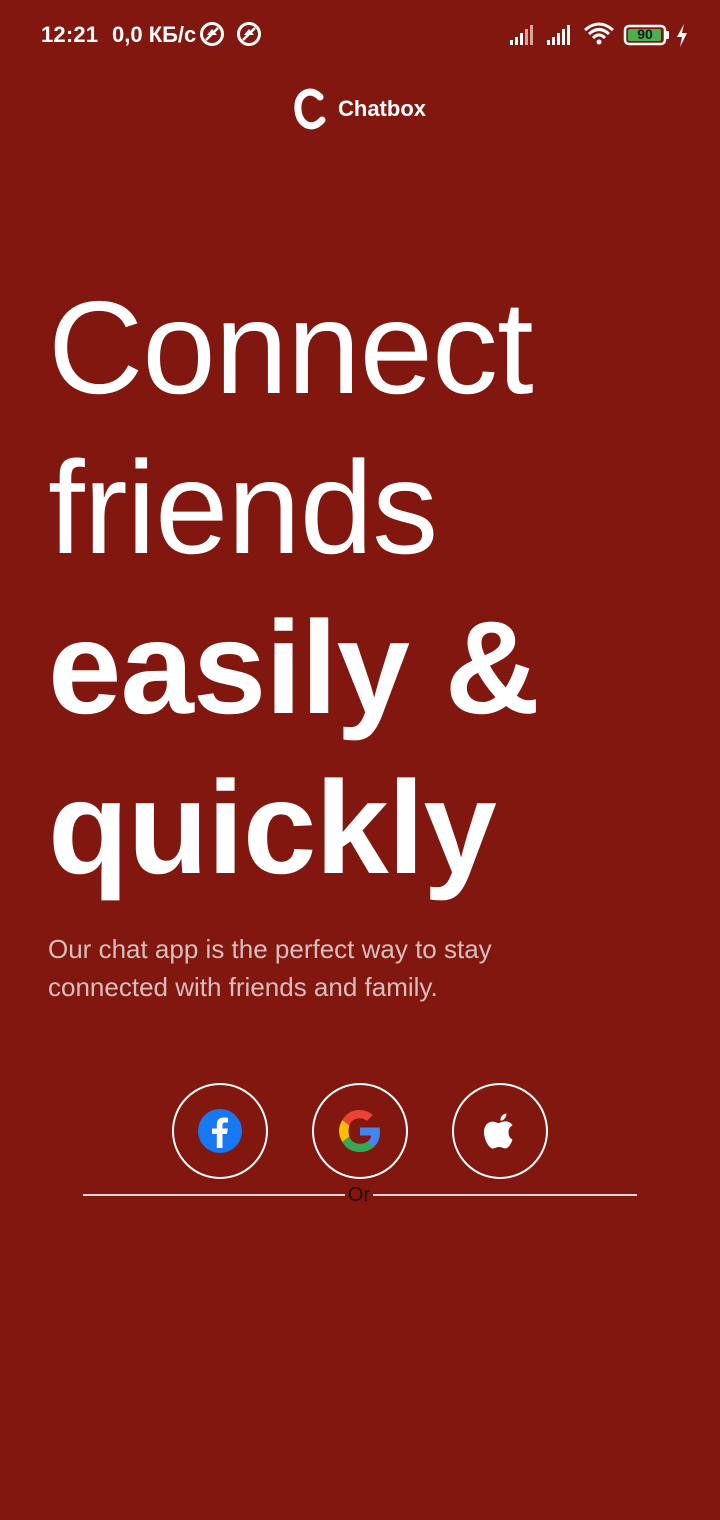 This screenshot has height=1520, width=720. I want to click on battery-level: 90, so click(645, 34).